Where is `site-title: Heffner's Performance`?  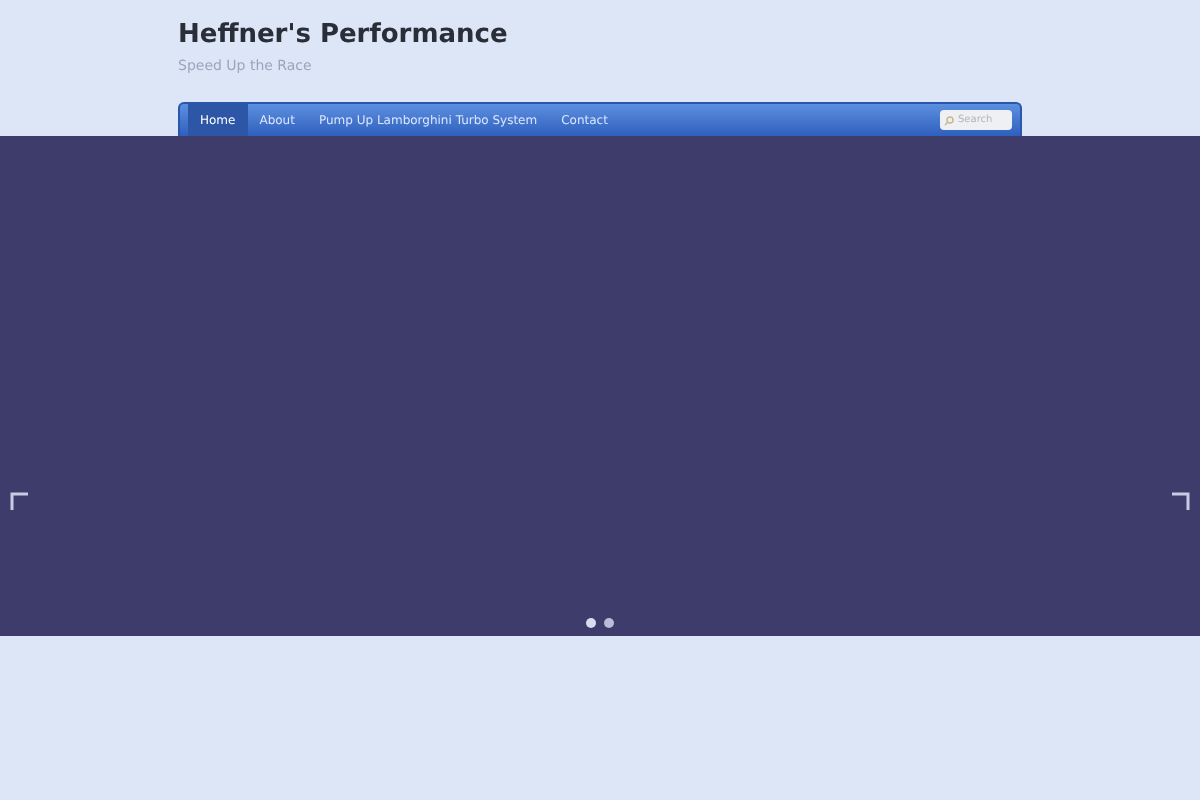
site-title: Heffner's Performance is located at coordinates (600, 36).